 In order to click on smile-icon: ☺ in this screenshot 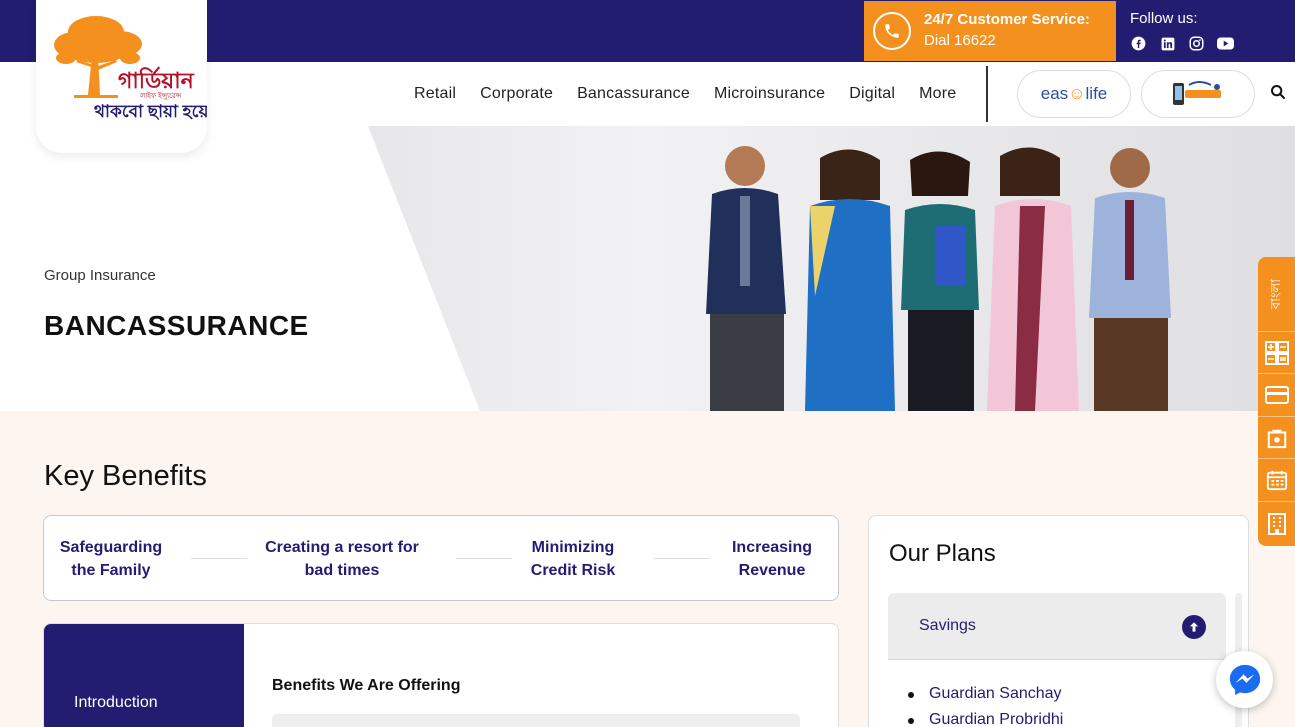, I will do `click(1077, 93)`.